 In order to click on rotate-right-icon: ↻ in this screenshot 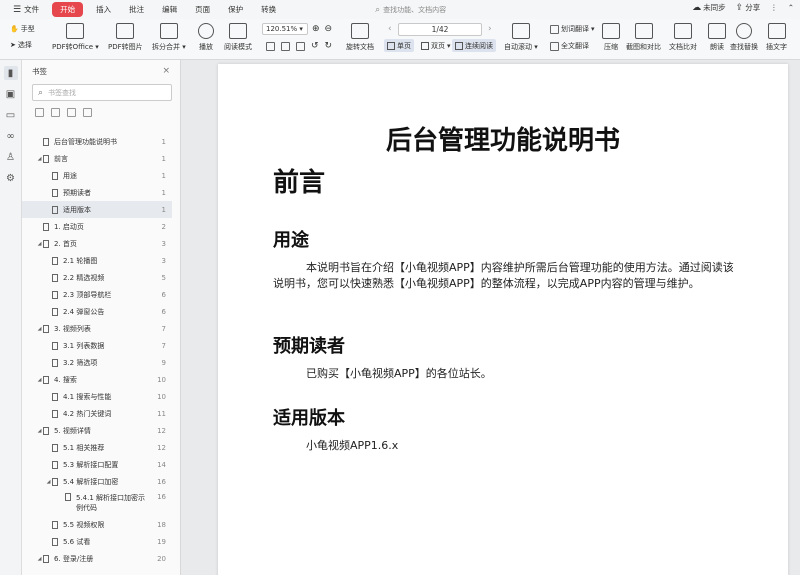, I will do `click(329, 46)`.